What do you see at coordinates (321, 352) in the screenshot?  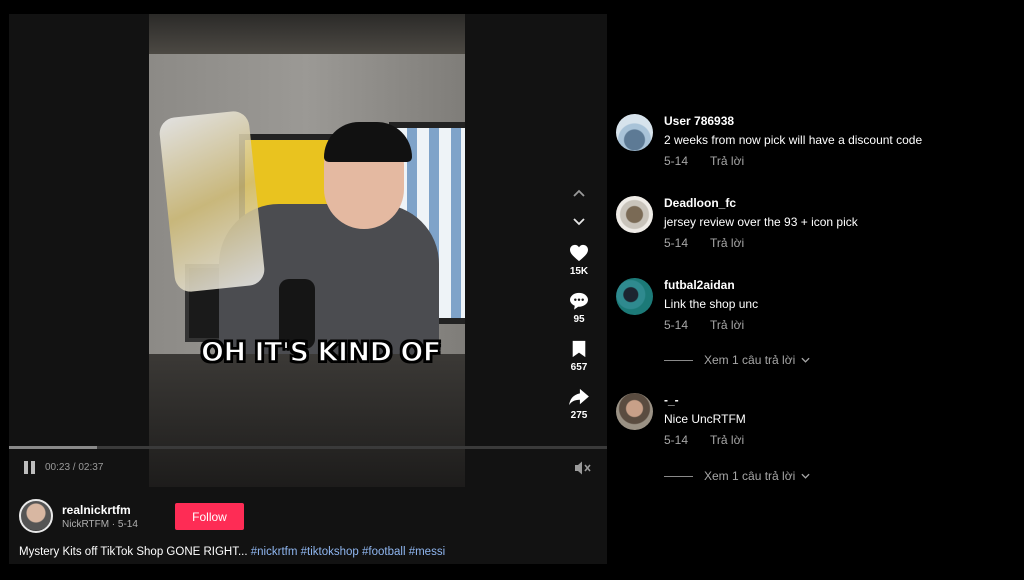 I see `video-caption-overlay: OH IT'S KIND OF` at bounding box center [321, 352].